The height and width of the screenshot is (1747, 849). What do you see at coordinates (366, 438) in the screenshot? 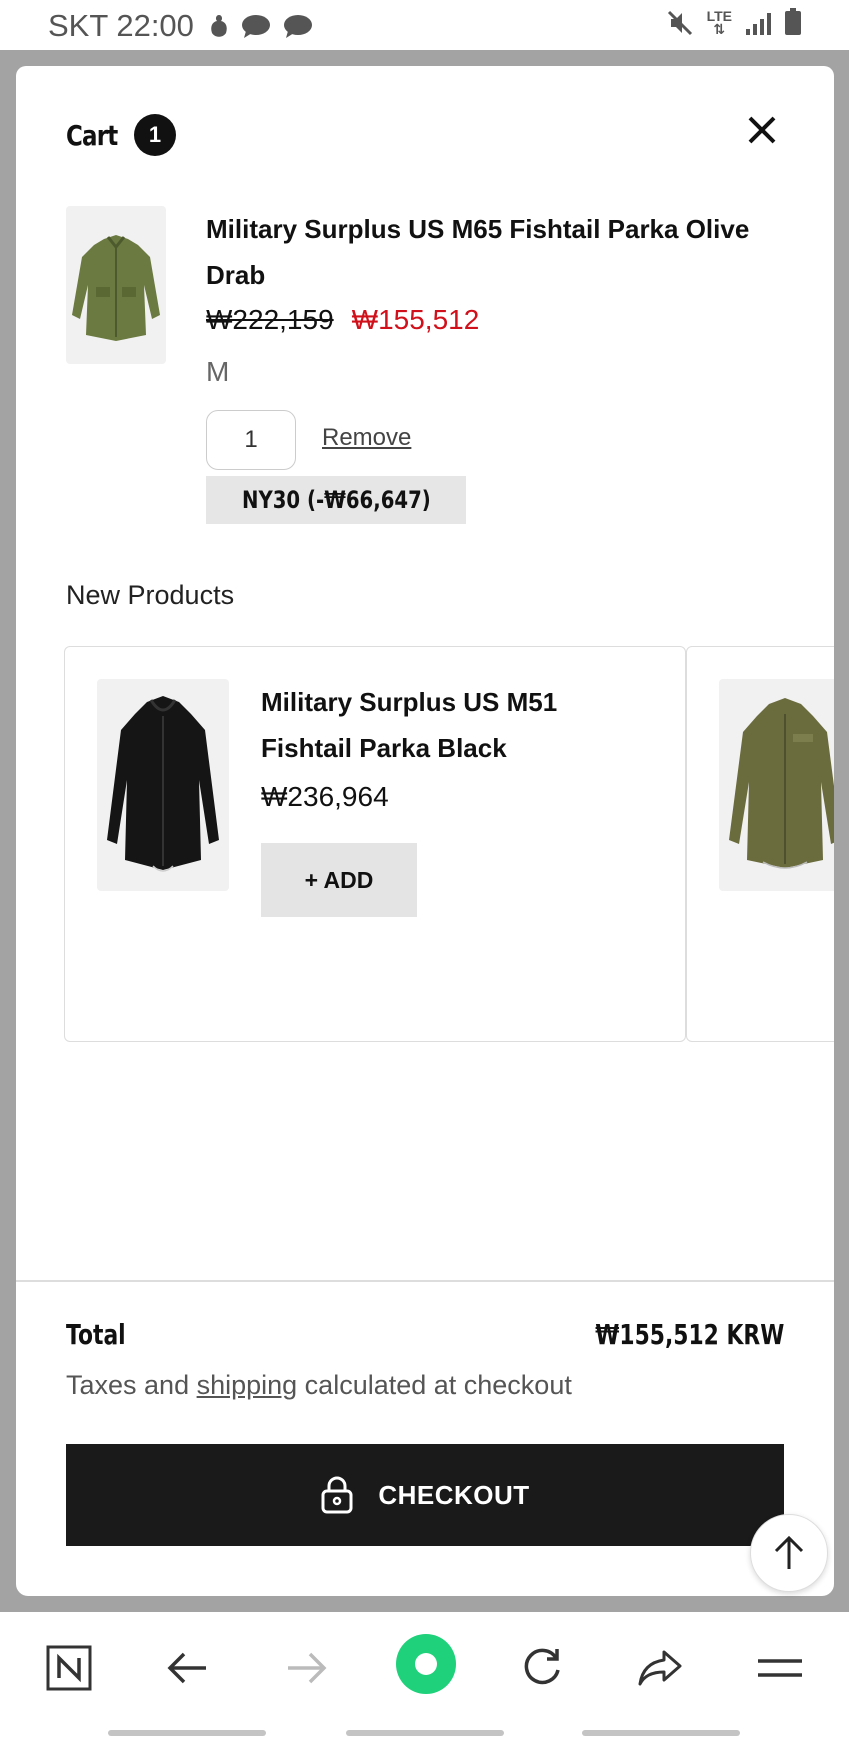
I see `remove-item-link: Remove` at bounding box center [366, 438].